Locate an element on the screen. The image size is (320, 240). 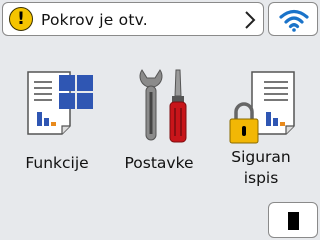
wifi-button is located at coordinates (293, 19).